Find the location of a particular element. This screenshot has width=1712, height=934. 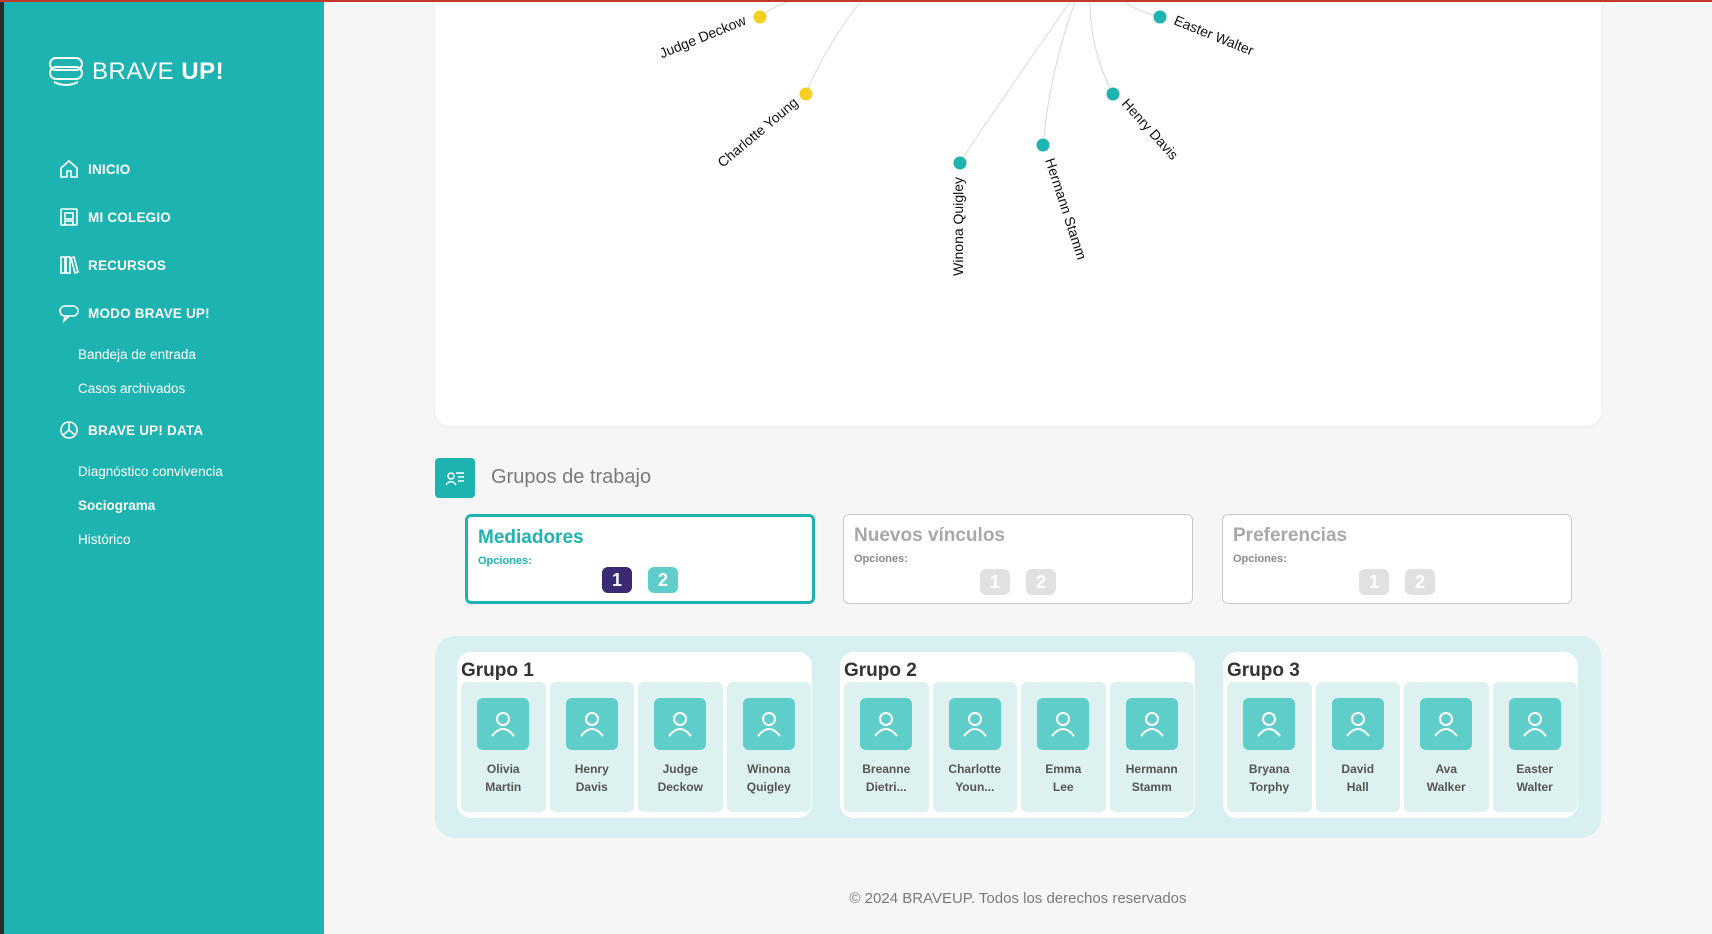

member-name: Hermann Stamm is located at coordinates (1151, 778).